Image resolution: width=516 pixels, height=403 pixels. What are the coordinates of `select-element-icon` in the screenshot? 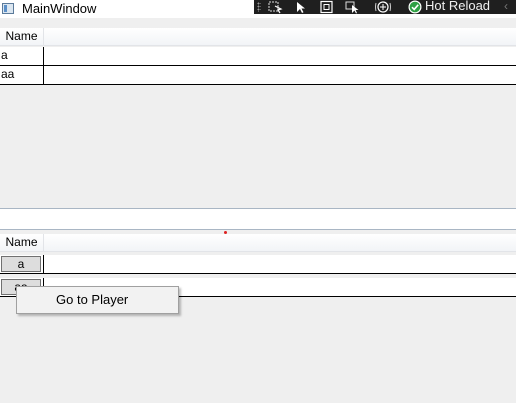 It's located at (275, 7).